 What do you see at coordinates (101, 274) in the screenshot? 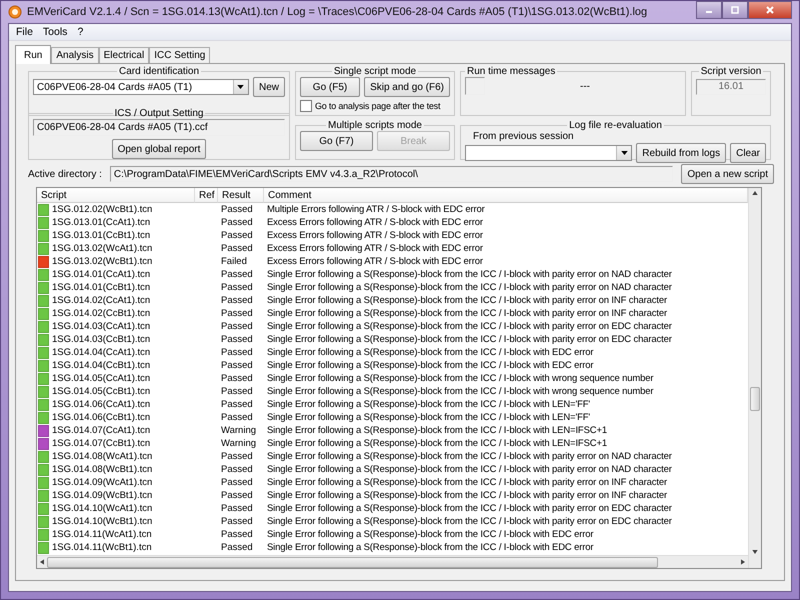
I see `table-cell-text: 1SG.014.01(CcAt1).tcn` at bounding box center [101, 274].